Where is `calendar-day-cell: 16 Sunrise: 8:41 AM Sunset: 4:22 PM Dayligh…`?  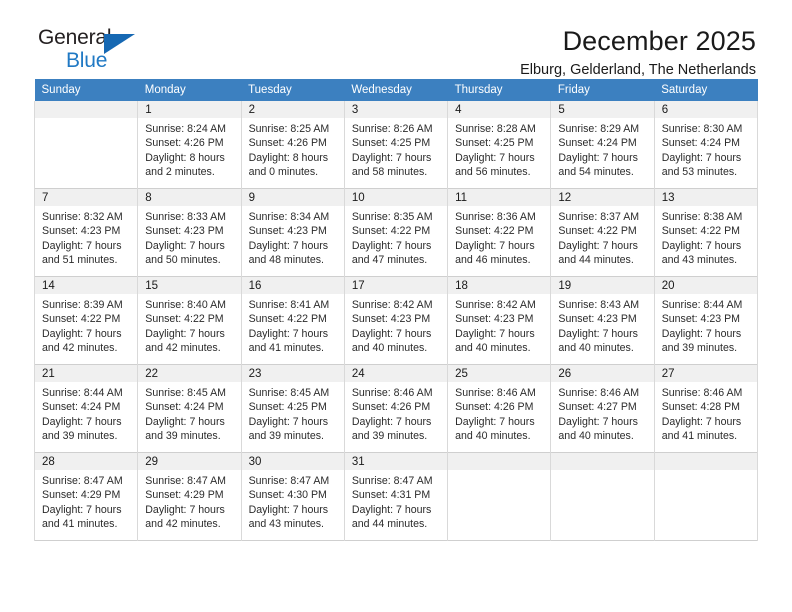 calendar-day-cell: 16 Sunrise: 8:41 AM Sunset: 4:22 PM Dayligh… is located at coordinates (292, 320).